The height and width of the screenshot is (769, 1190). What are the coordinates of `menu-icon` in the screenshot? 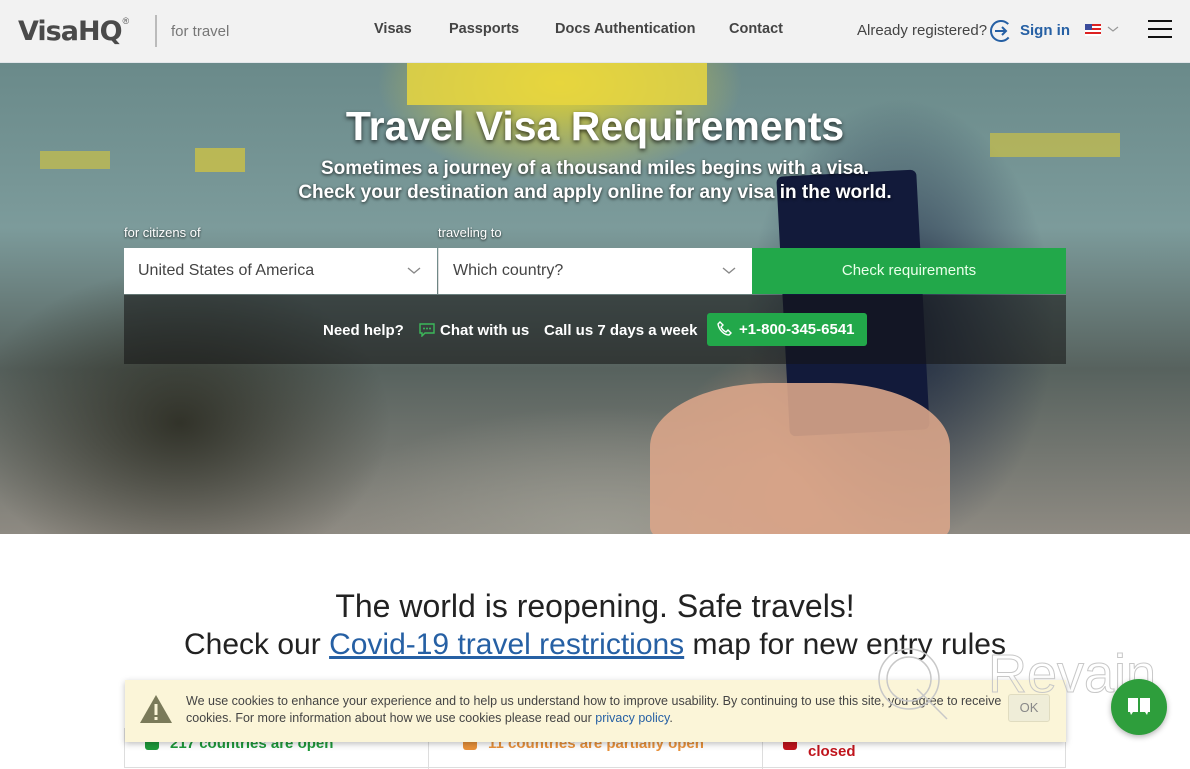 It's located at (1160, 30).